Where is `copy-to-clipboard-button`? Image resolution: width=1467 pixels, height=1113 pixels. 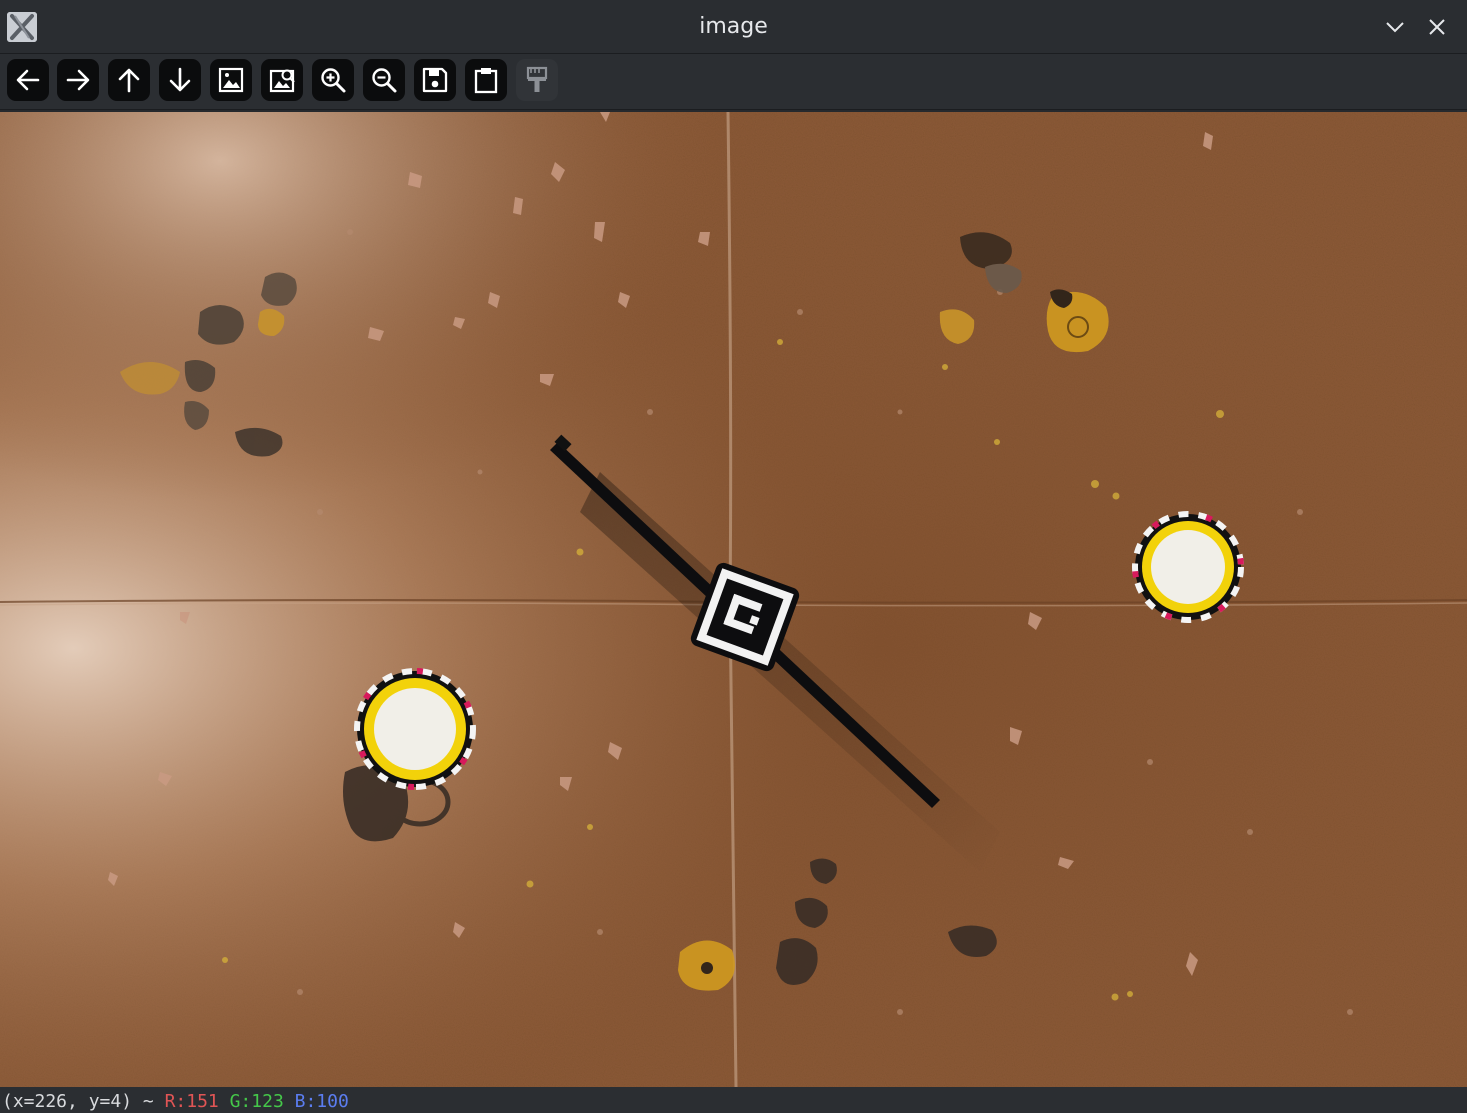 copy-to-clipboard-button is located at coordinates (486, 80).